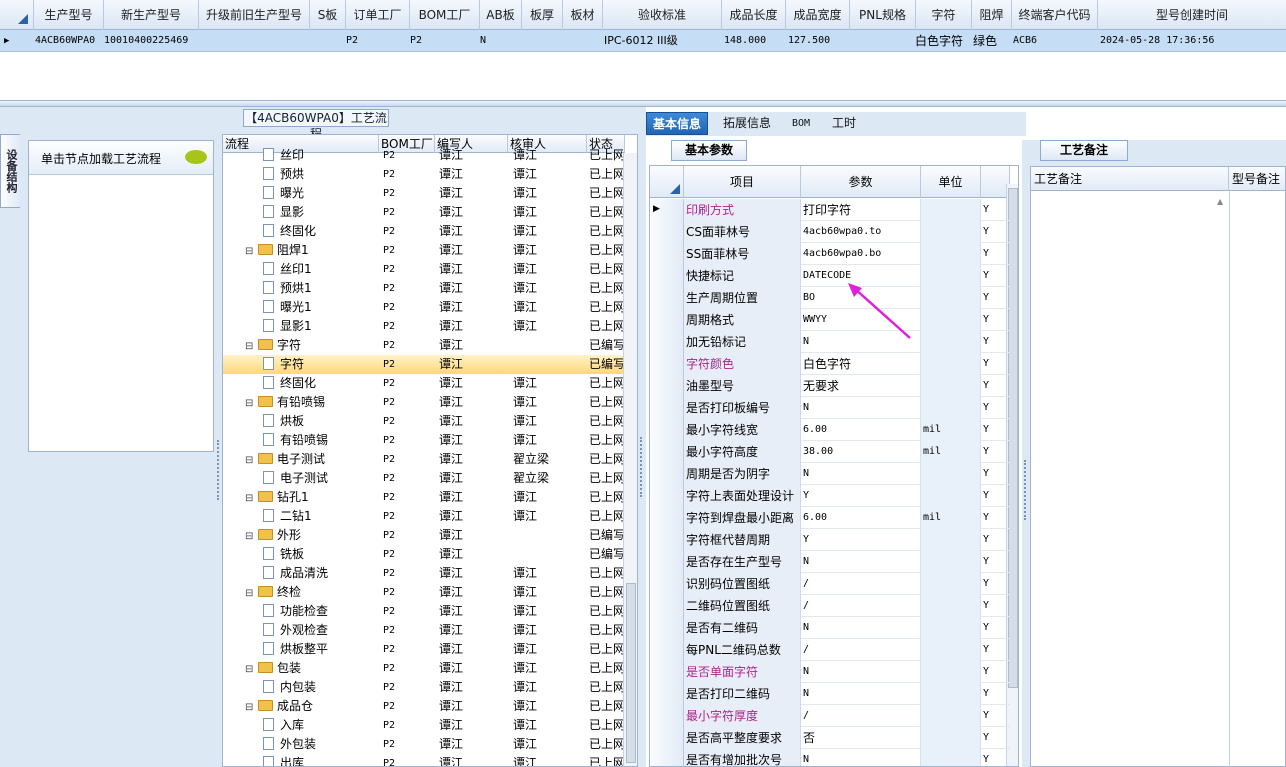  What do you see at coordinates (830, 320) in the screenshot?
I see `param-row: 周期格式 WWYY Y` at bounding box center [830, 320].